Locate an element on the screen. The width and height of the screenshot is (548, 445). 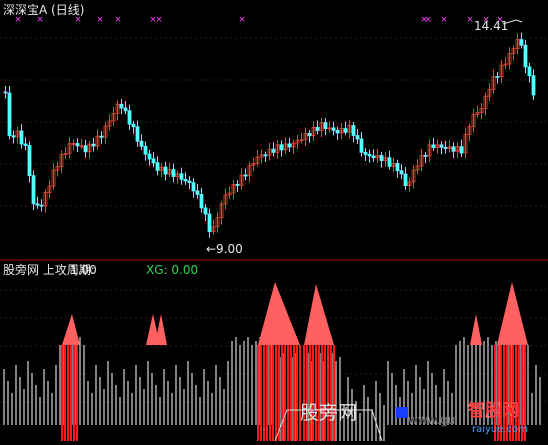
watermark-url: raiyue.com is located at coordinates (500, 429).